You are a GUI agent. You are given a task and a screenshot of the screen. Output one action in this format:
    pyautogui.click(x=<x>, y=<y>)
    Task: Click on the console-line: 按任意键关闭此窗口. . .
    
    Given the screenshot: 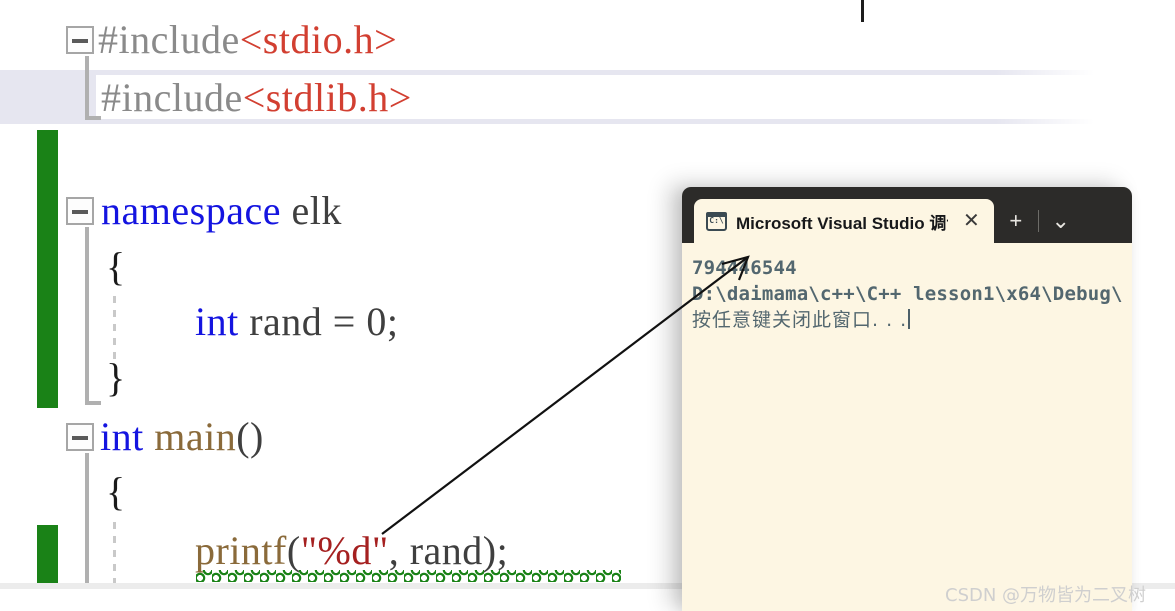 What is the action you would take?
    pyautogui.click(x=912, y=320)
    